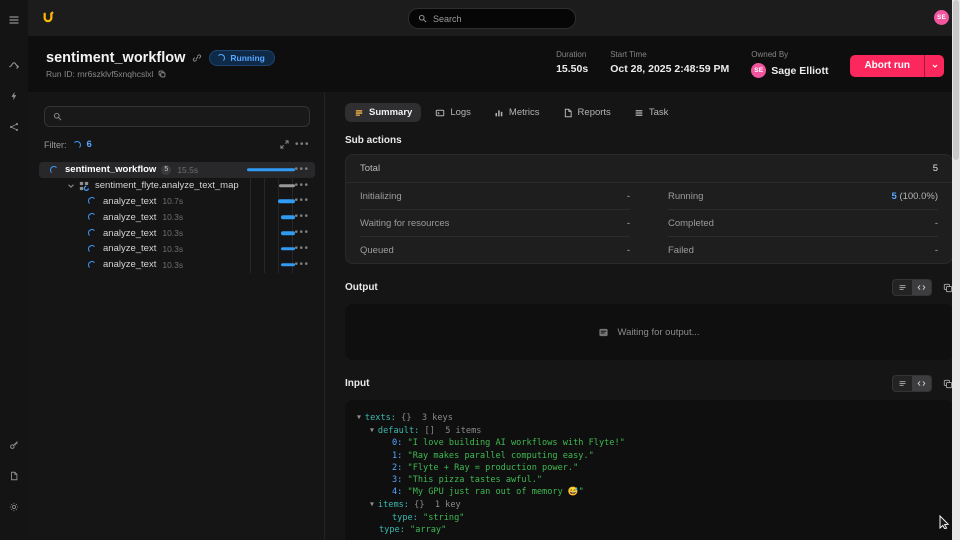 Image resolution: width=960 pixels, height=540 pixels. Describe the element at coordinates (649, 417) in the screenshot. I see `json-line: ▼ texts: {} 3 keys` at that location.